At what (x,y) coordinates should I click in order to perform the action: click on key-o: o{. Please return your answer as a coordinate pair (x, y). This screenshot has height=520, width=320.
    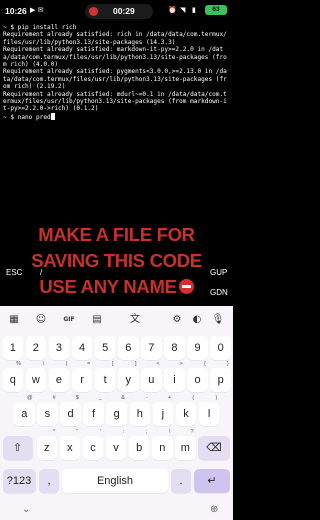
    Looking at the image, I should click on (197, 376).